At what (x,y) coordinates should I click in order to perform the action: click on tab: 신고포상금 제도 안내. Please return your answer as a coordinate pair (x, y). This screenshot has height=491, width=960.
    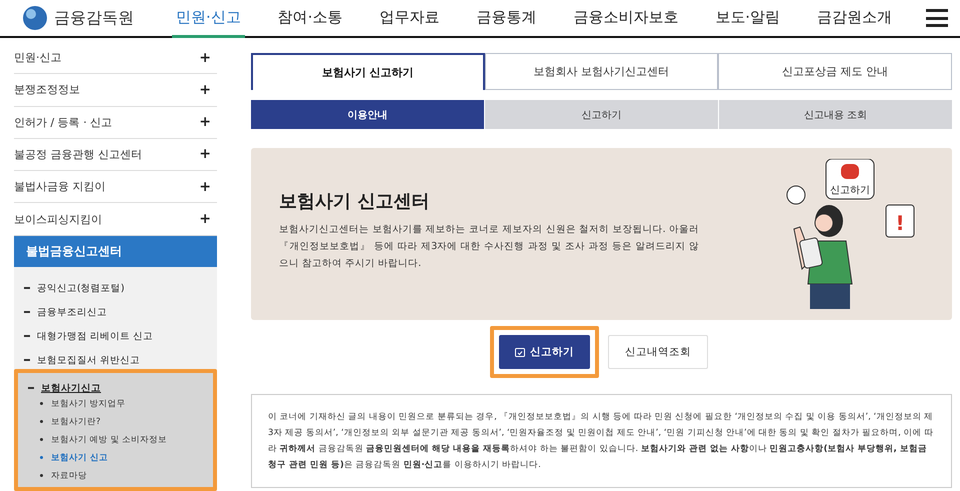
    Looking at the image, I should click on (835, 71).